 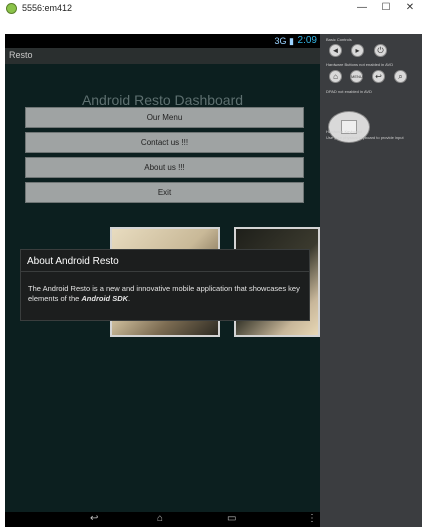 What do you see at coordinates (165, 271) in the screenshot?
I see `dialog-divider` at bounding box center [165, 271].